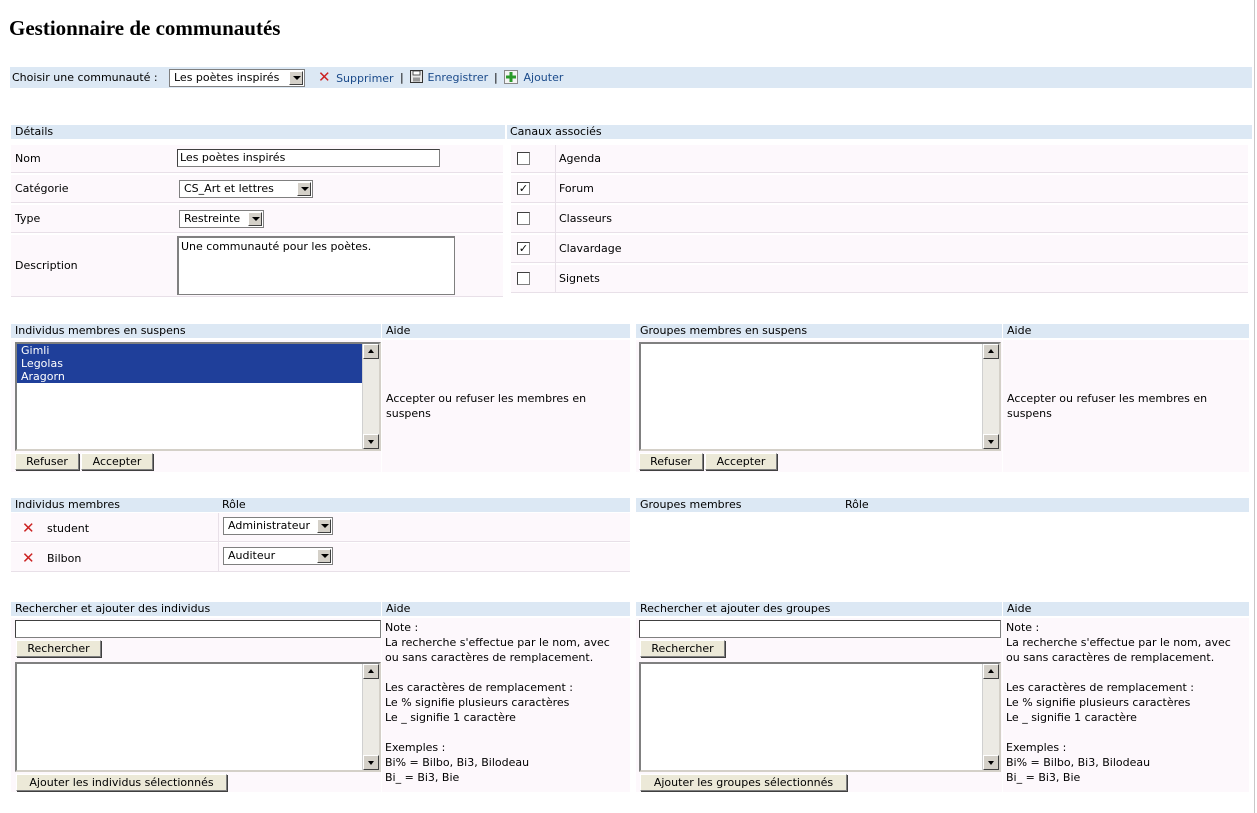 The image size is (1257, 813). I want to click on search-groups-help-header: Aide, so click(1126, 609).